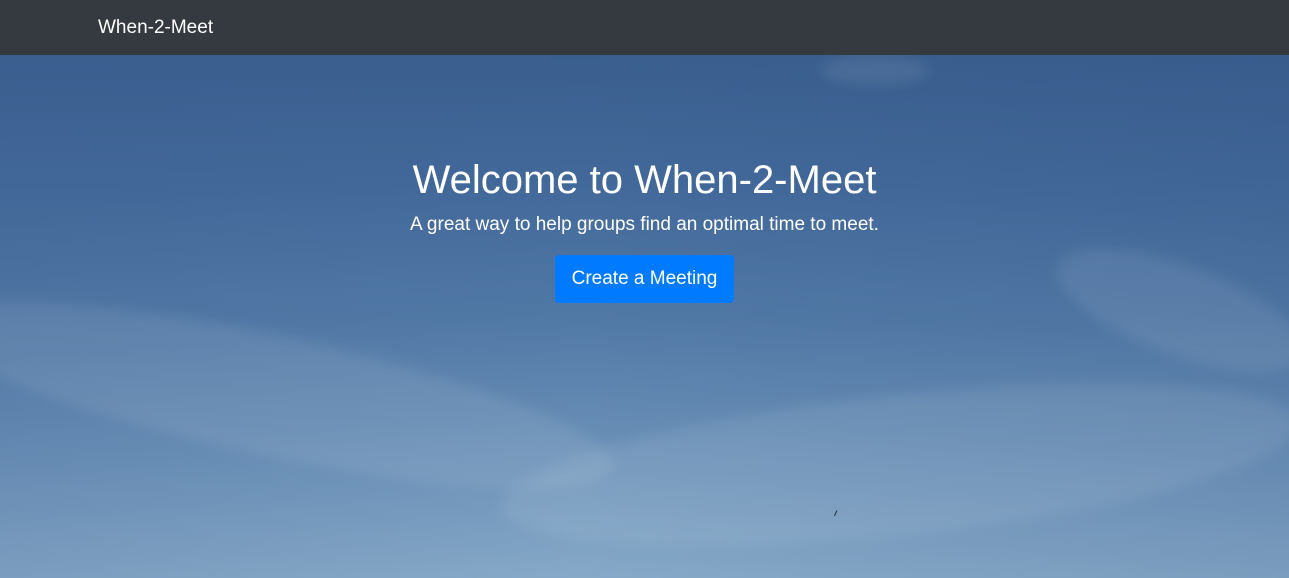  What do you see at coordinates (875, 70) in the screenshot?
I see `cloud-wisp` at bounding box center [875, 70].